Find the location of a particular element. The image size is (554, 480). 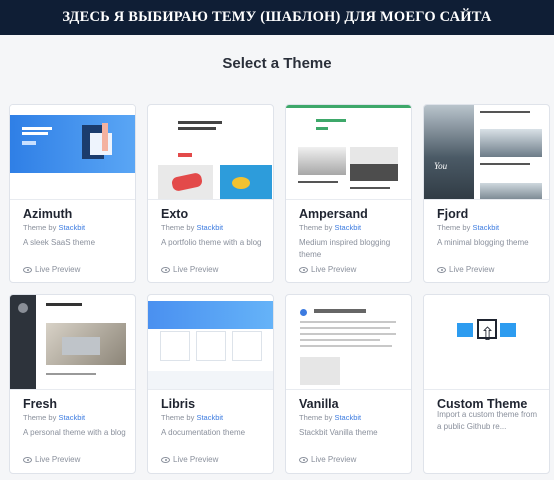

theme-name: Azimuth is located at coordinates (48, 214).